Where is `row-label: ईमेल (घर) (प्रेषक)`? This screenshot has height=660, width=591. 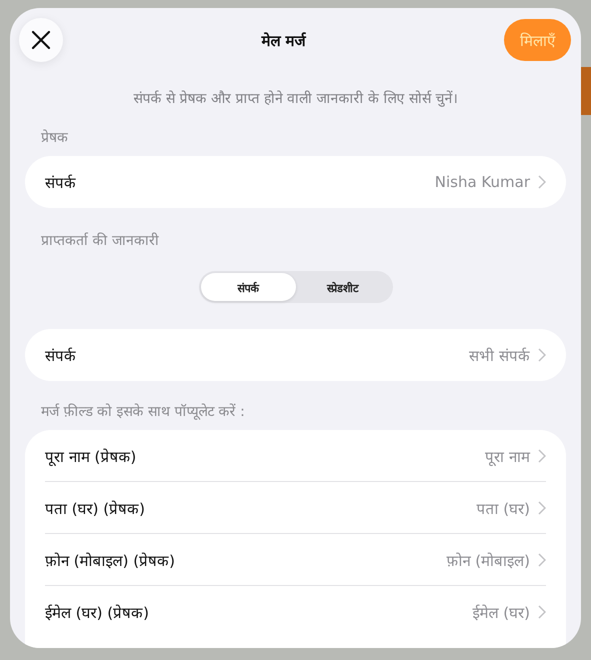
row-label: ईमेल (घर) (प्रेषक) is located at coordinates (97, 612).